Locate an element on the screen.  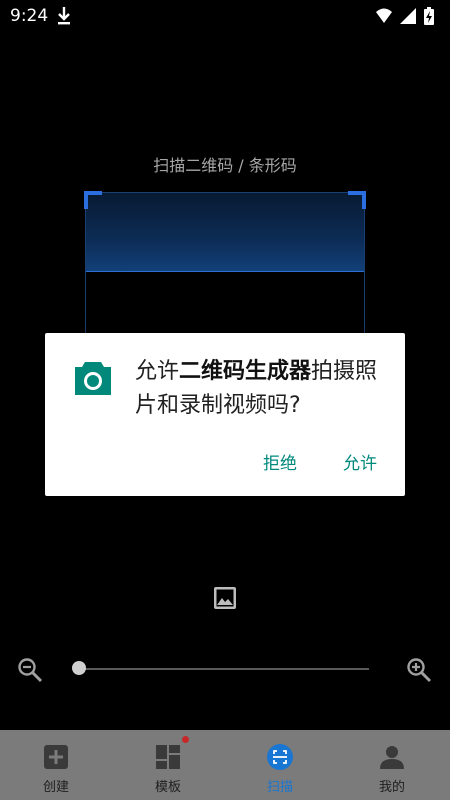
scan-hint: 扫描二维码 / 条形码 is located at coordinates (225, 165).